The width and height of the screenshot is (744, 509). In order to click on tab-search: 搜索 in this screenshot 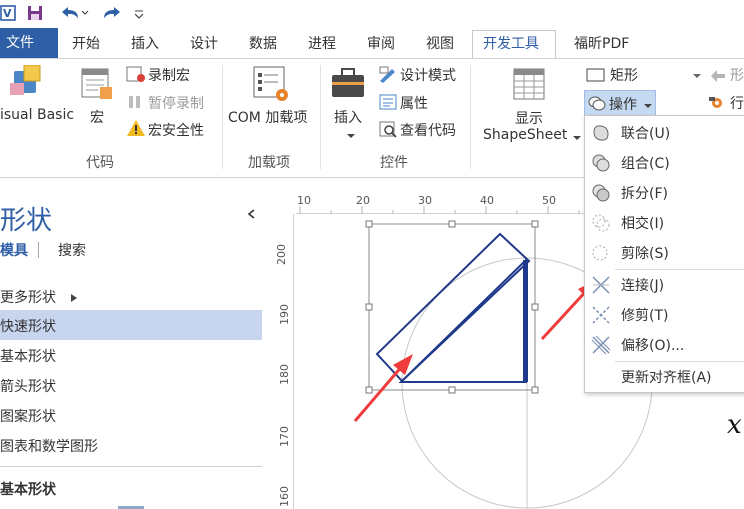, I will do `click(72, 250)`.